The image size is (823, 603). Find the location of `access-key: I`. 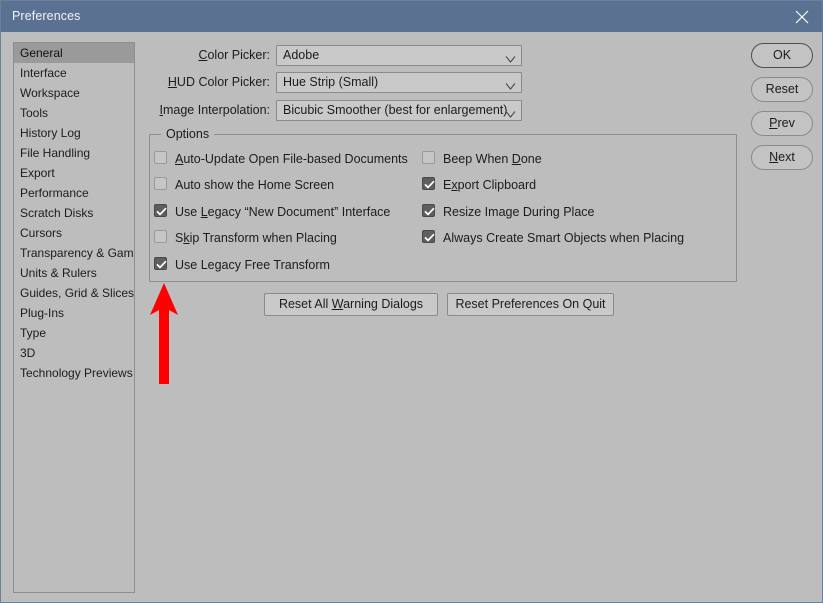

access-key: I is located at coordinates (161, 110).